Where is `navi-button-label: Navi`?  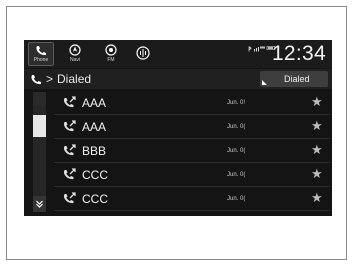 navi-button-label: Navi is located at coordinates (74, 60).